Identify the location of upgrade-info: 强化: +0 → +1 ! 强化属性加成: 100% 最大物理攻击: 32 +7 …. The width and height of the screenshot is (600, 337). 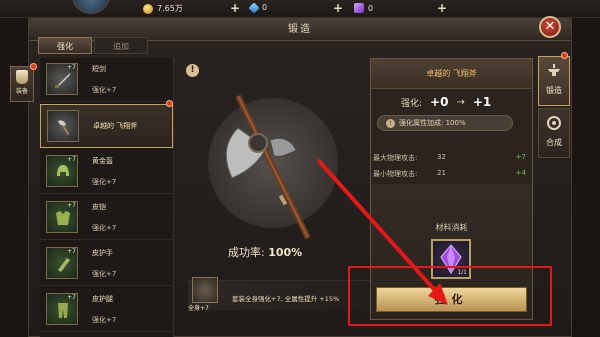
(451, 136).